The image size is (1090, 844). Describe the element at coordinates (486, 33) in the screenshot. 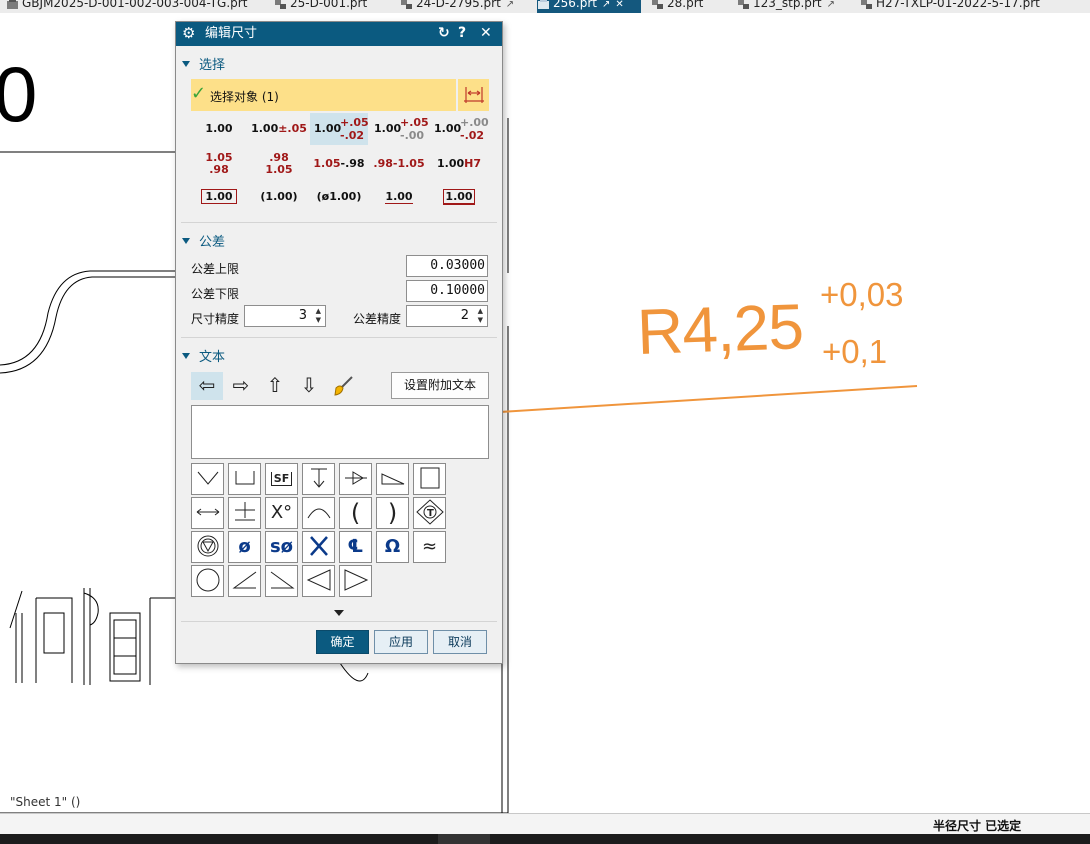

I see `close-icon: ✕` at that location.